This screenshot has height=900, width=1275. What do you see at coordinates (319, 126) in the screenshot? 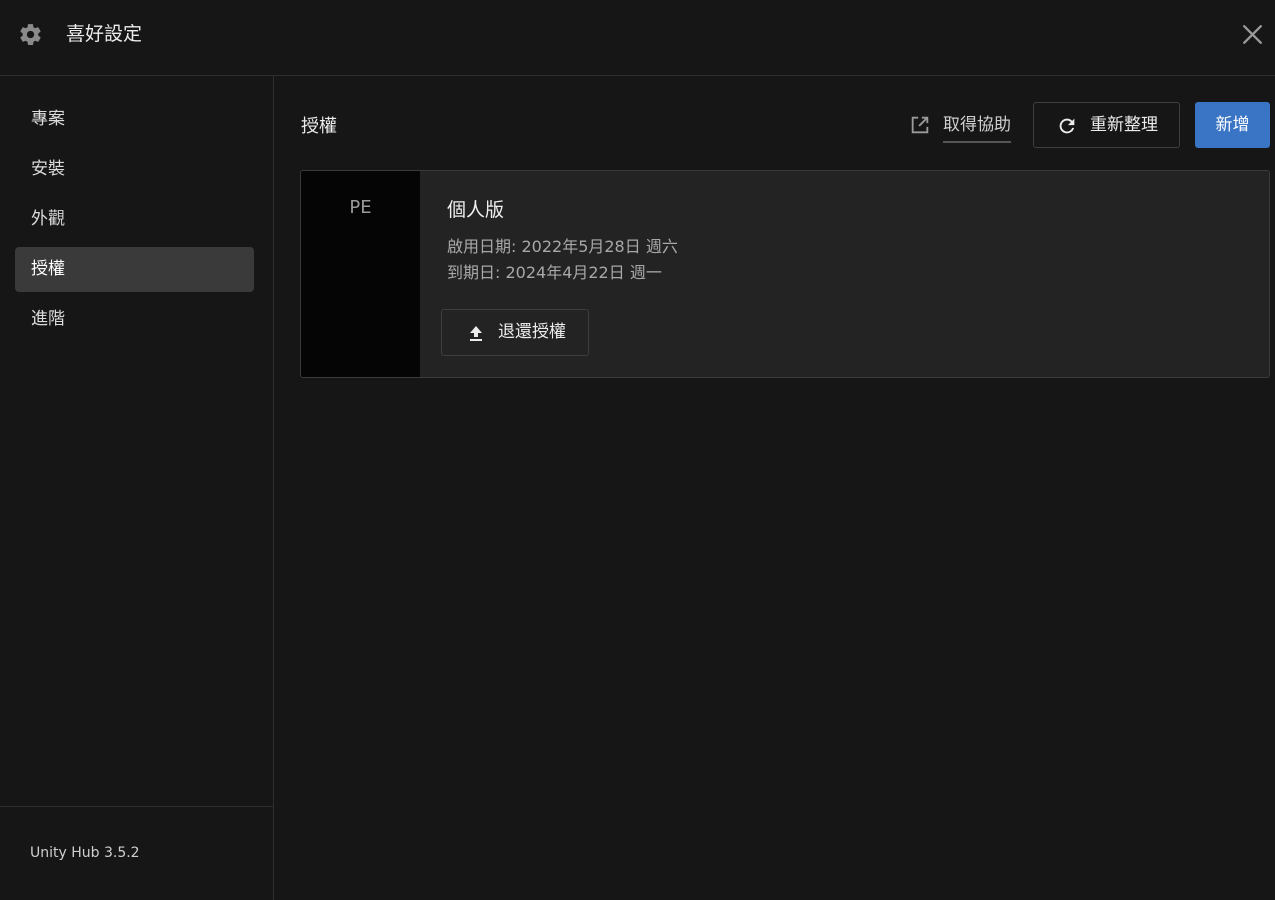
I see `page-title: 授權` at bounding box center [319, 126].